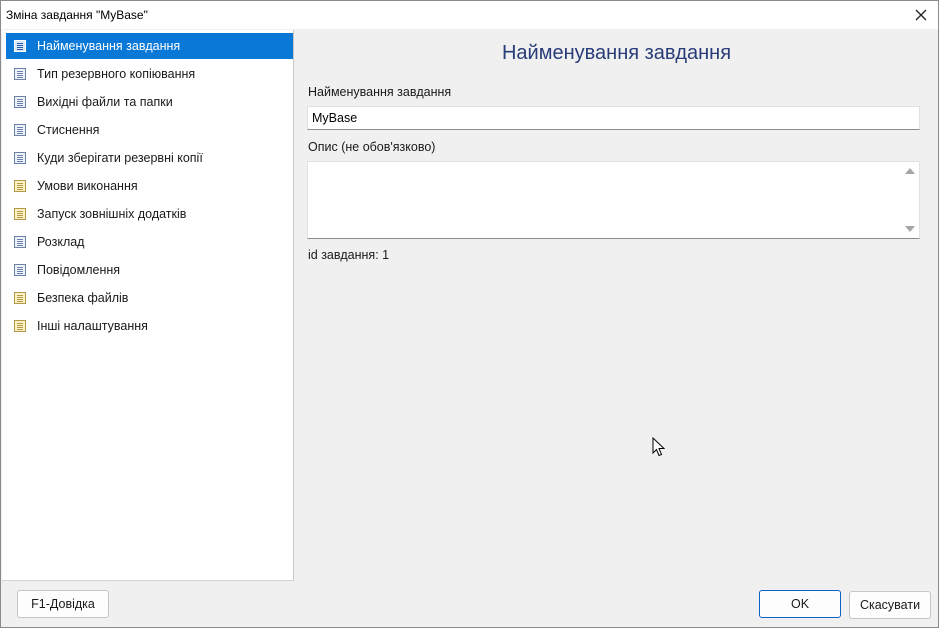 This screenshot has width=939, height=628. I want to click on sidebar-item-compression: Стиснення, so click(149, 130).